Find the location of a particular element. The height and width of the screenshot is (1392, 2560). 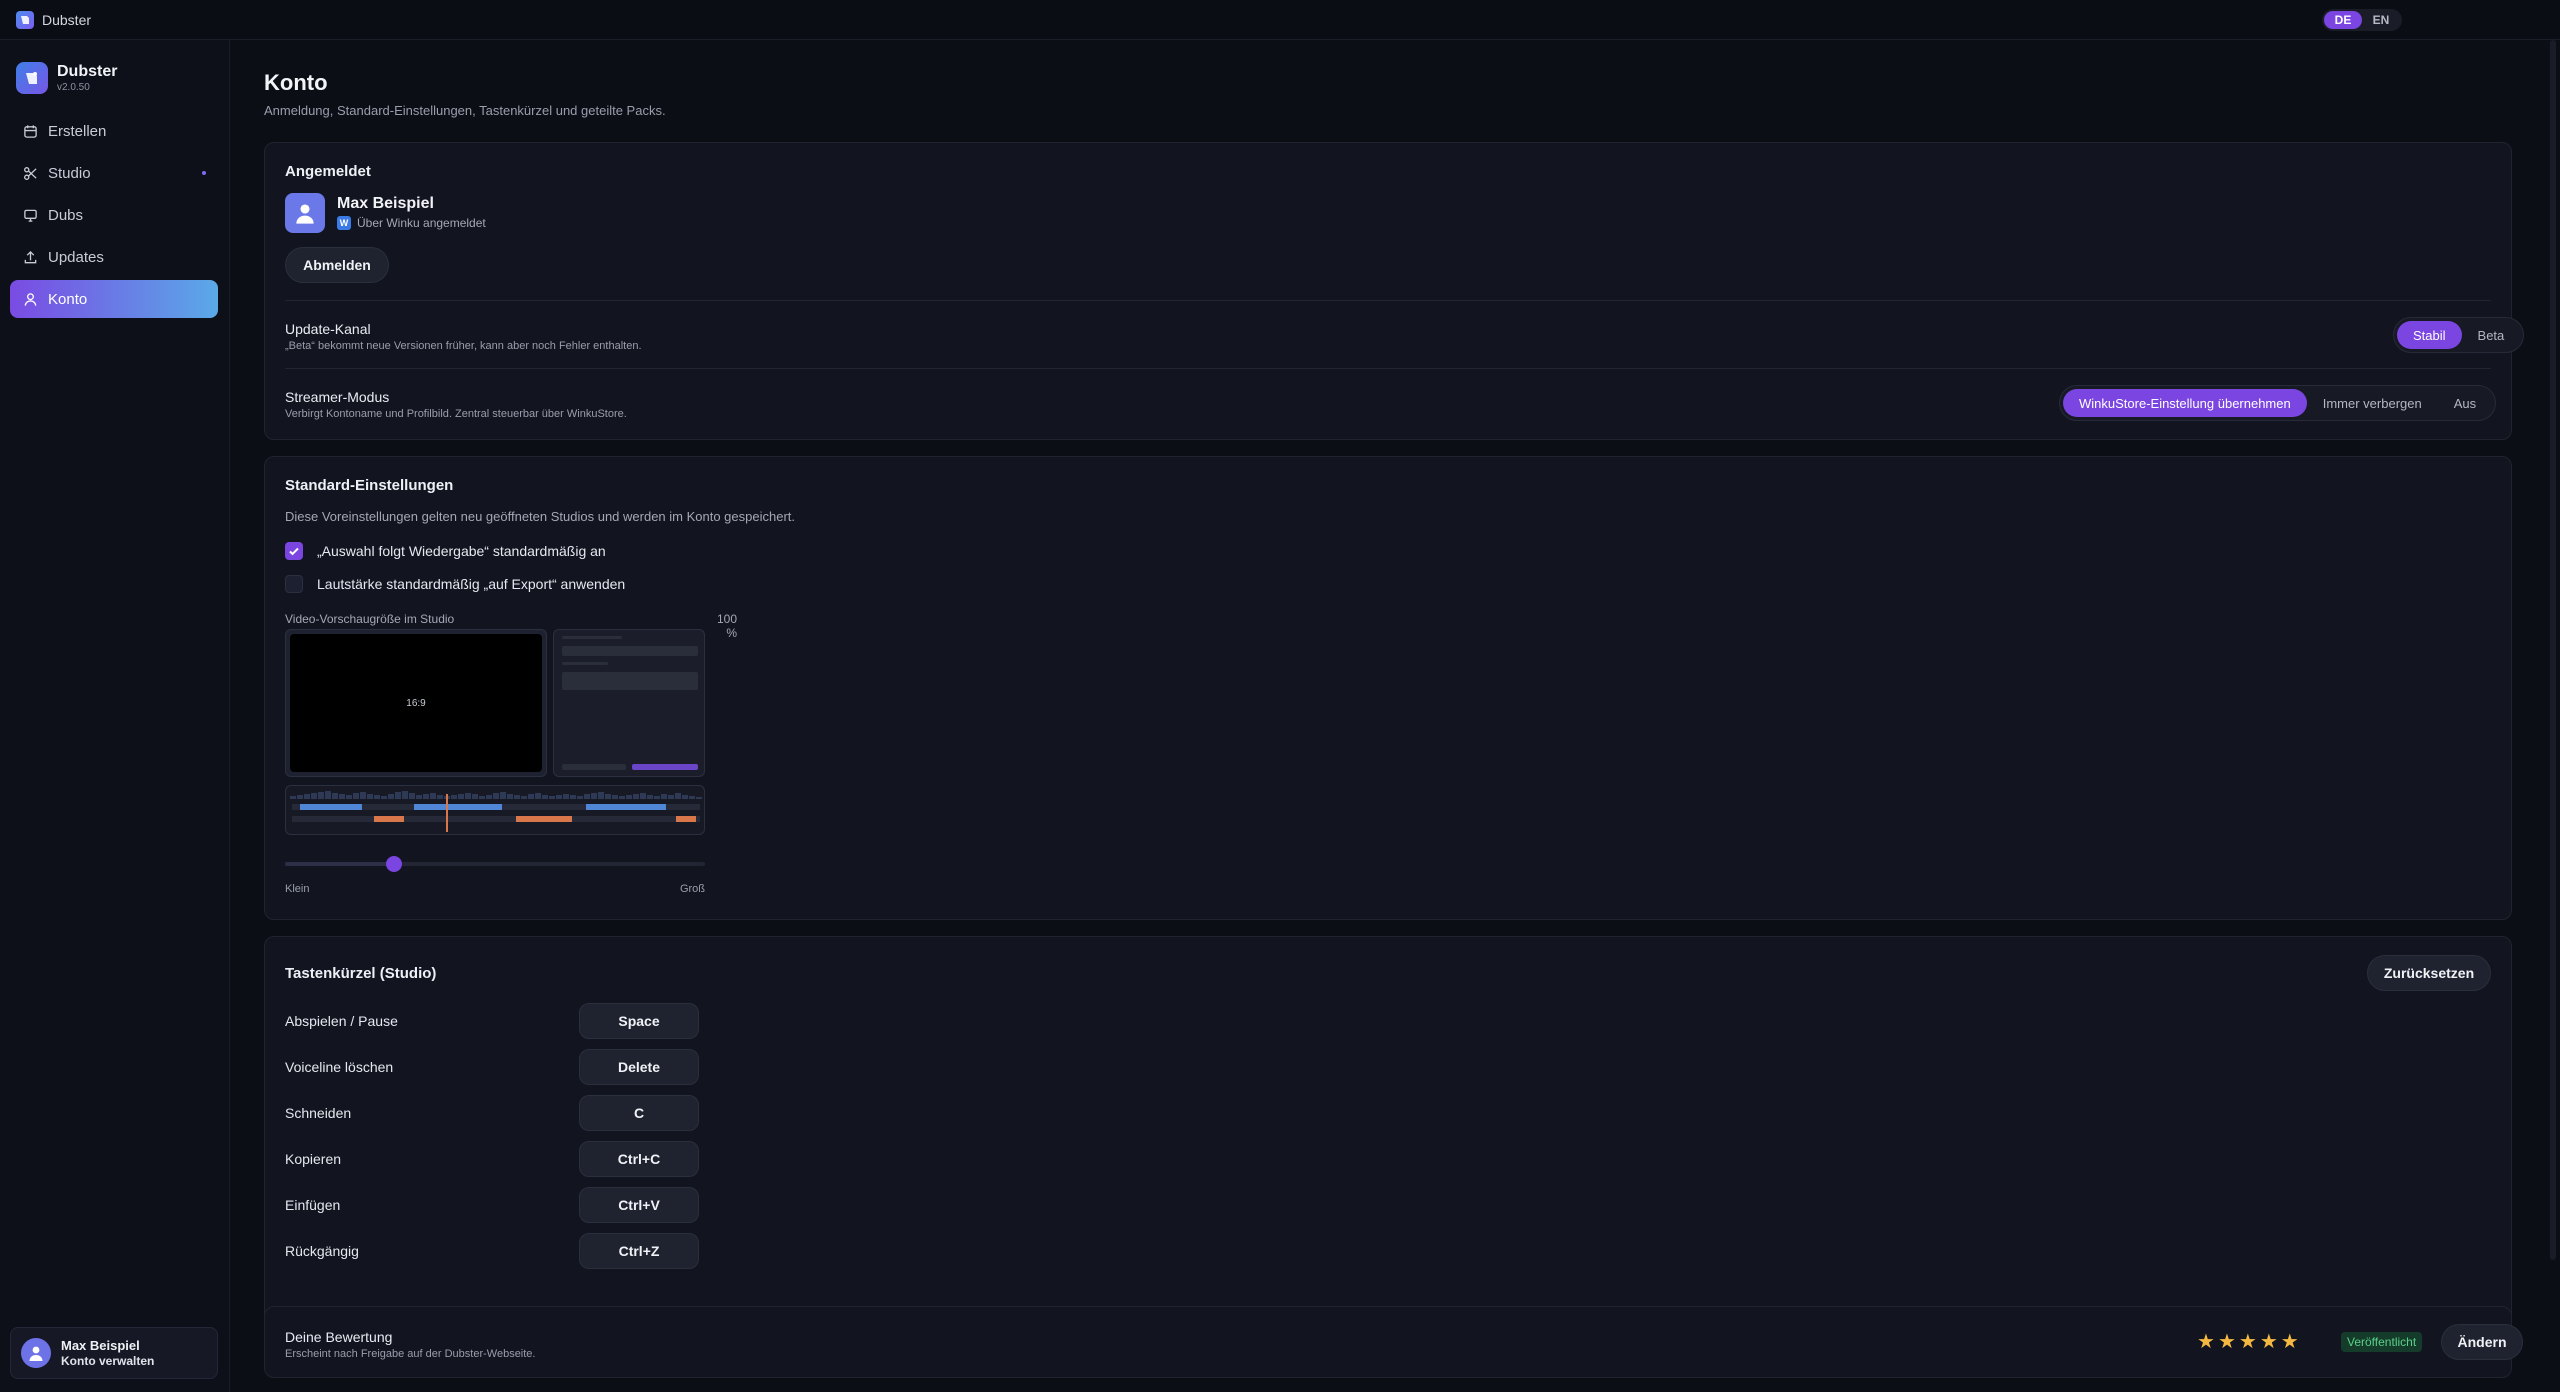

user-account-card: Max Beispiel Konto verwalten is located at coordinates (114, 1353).